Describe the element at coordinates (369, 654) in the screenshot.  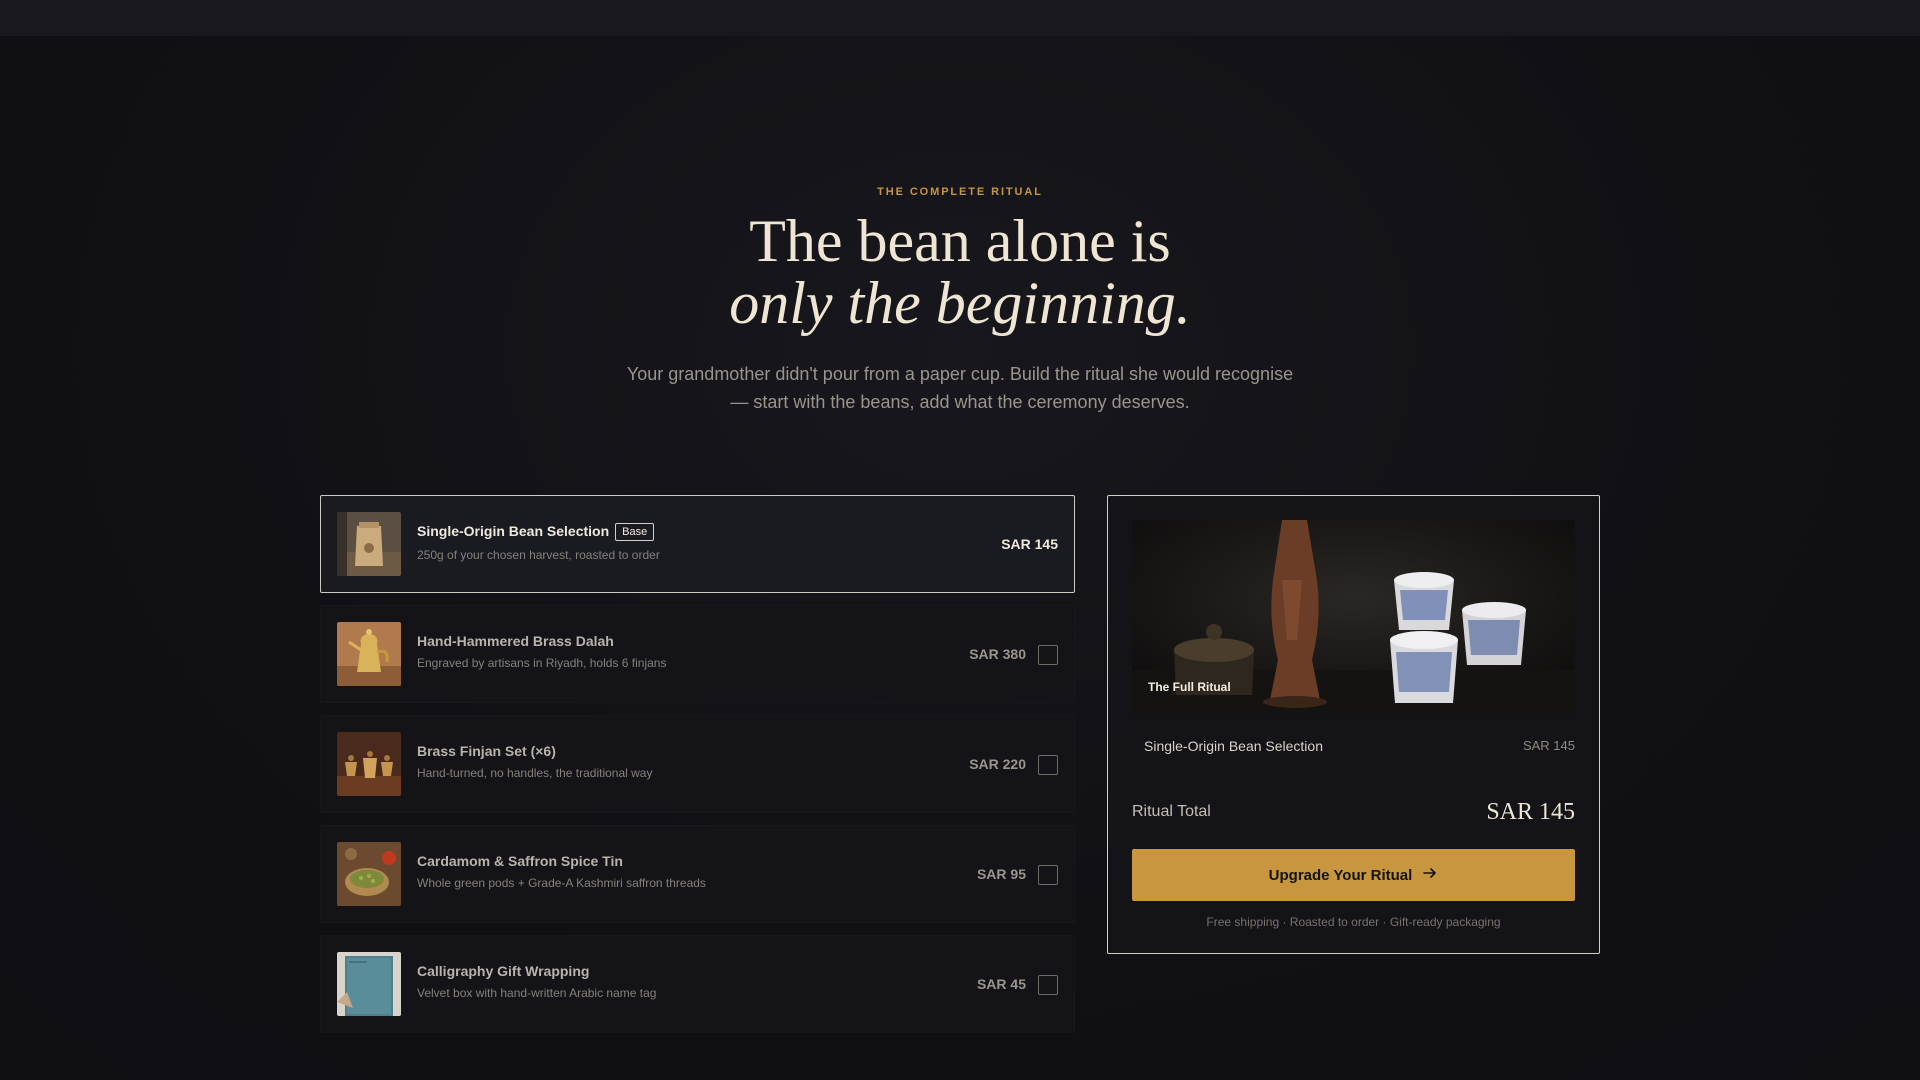
I see `brass-dalah-image` at that location.